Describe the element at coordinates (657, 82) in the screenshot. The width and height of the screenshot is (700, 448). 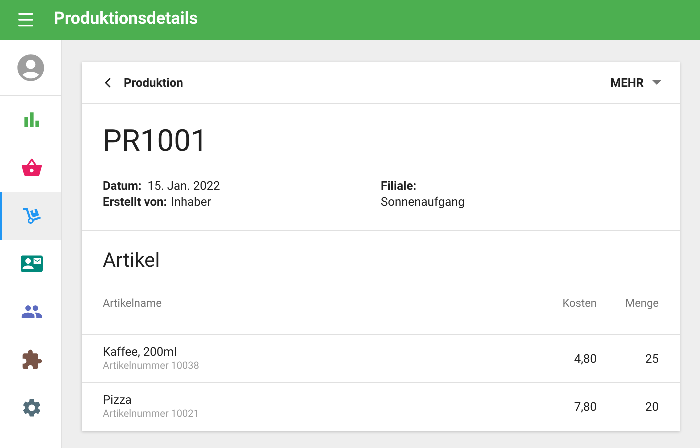
I see `caret-icon` at that location.